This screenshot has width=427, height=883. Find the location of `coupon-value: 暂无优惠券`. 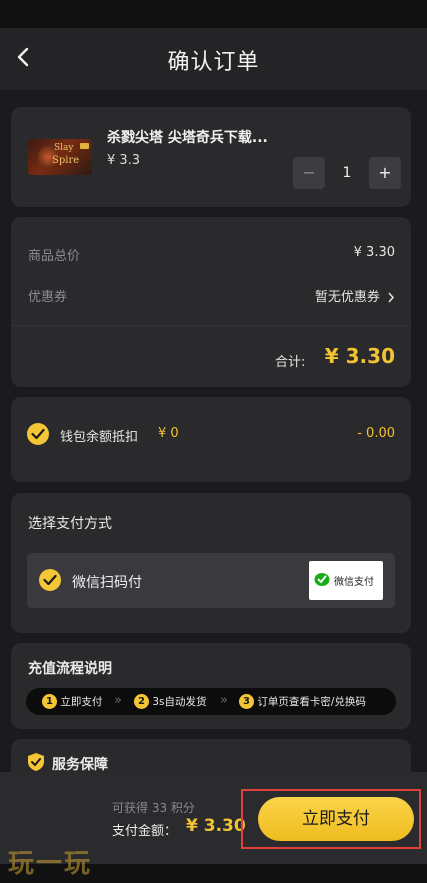

coupon-value: 暂无优惠券 is located at coordinates (347, 297).